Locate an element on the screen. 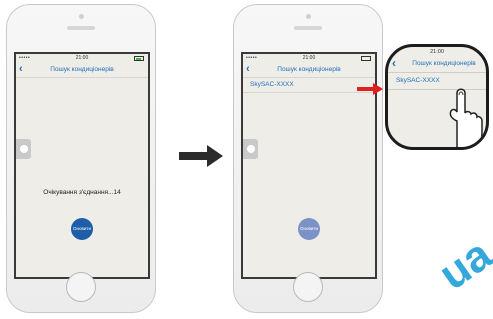 This screenshot has height=319, width=493. zoom-nav-bar: ‹ Пошук кондиціонерів is located at coordinates (437, 64).